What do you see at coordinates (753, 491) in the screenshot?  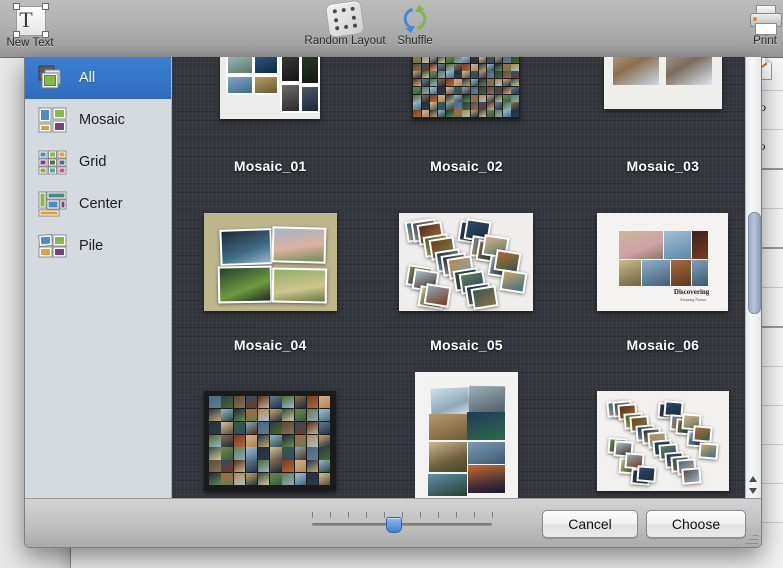 I see `scroll-down-arrow` at bounding box center [753, 491].